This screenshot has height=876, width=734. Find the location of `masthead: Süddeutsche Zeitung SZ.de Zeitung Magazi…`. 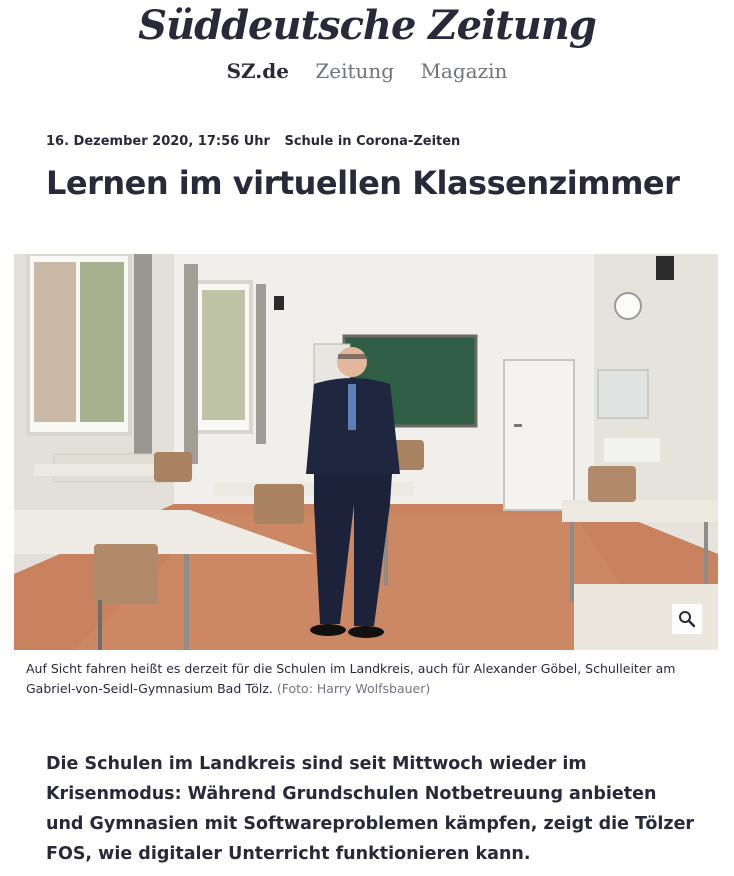

masthead: Süddeutsche Zeitung SZ.de Zeitung Magazi… is located at coordinates (367, 50).